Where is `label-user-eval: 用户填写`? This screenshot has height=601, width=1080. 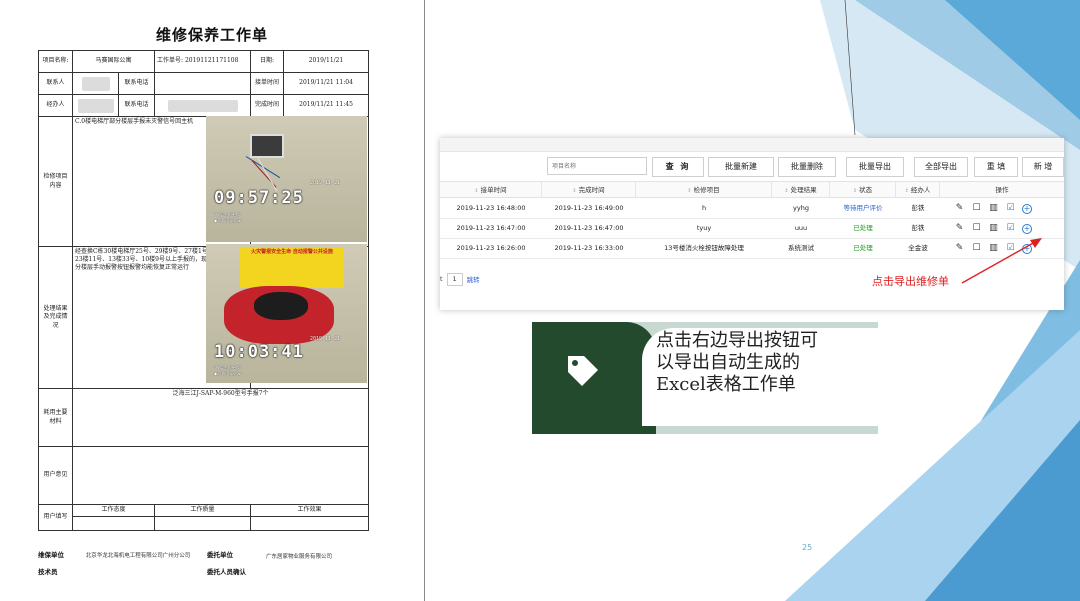
label-user-eval: 用户填写 is located at coordinates (55, 517).